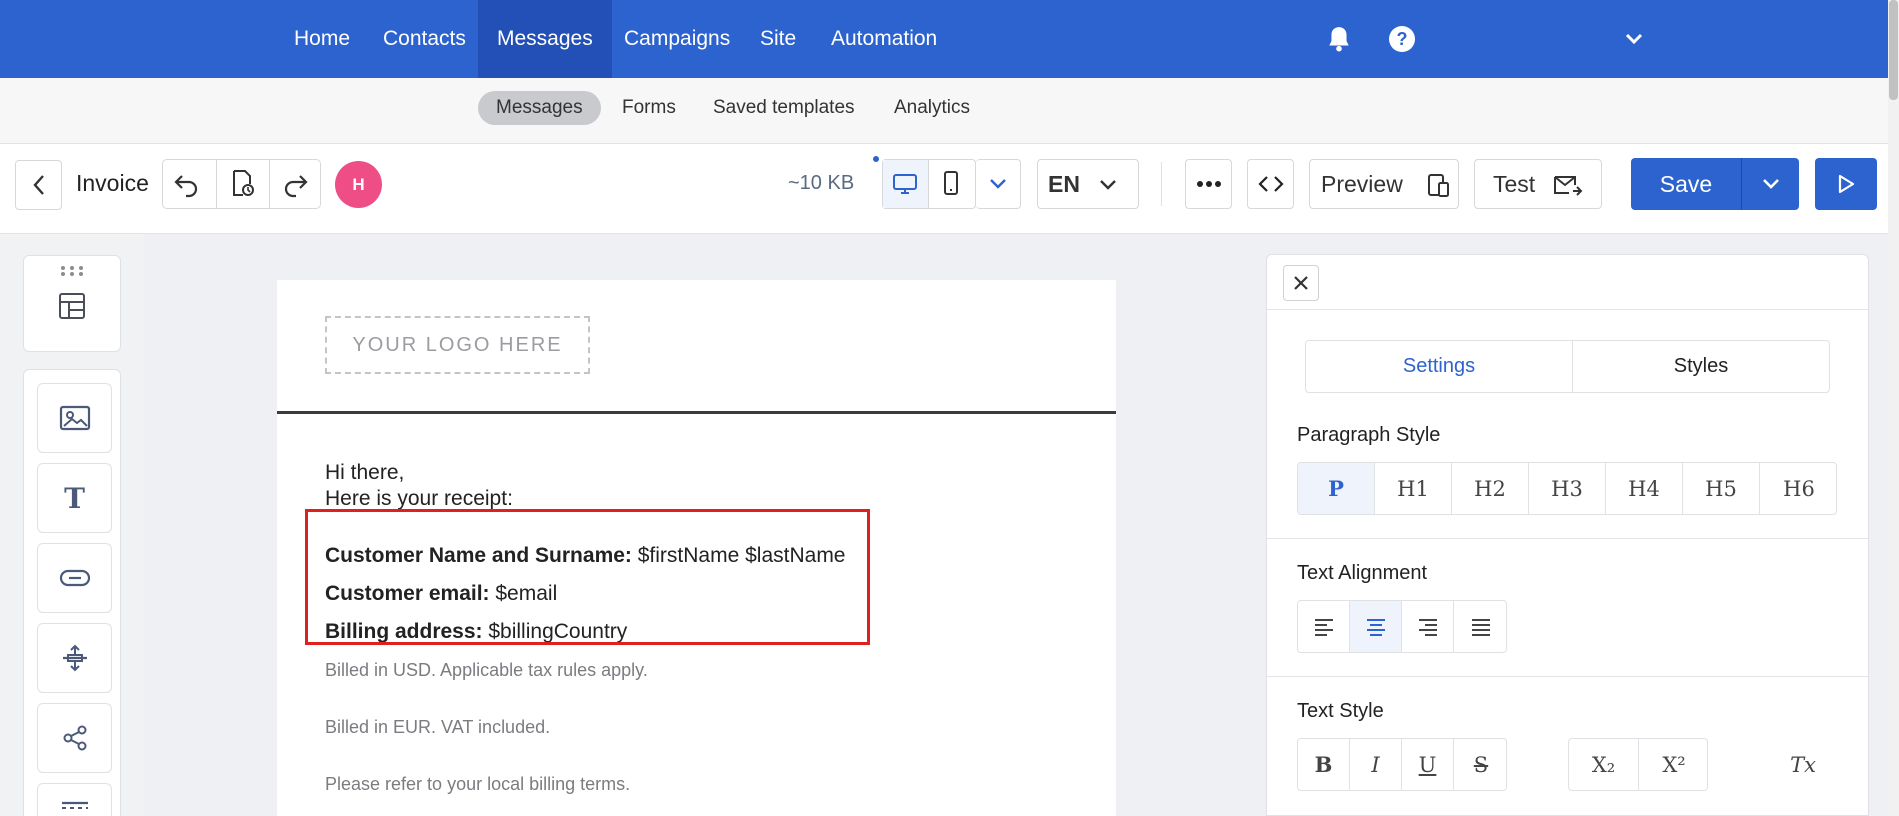 The width and height of the screenshot is (1899, 816). What do you see at coordinates (1270, 184) in the screenshot?
I see `code-view-icon` at bounding box center [1270, 184].